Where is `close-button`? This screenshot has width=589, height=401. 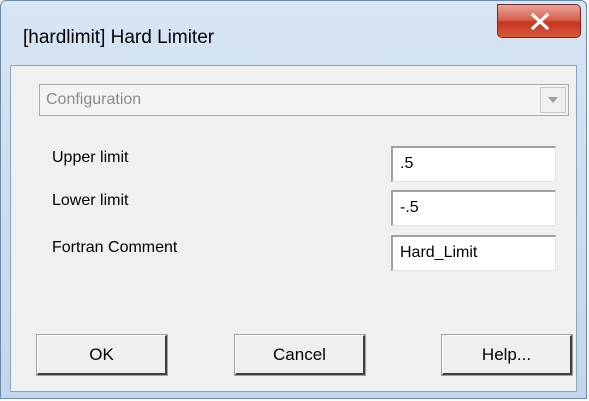 close-button is located at coordinates (539, 21).